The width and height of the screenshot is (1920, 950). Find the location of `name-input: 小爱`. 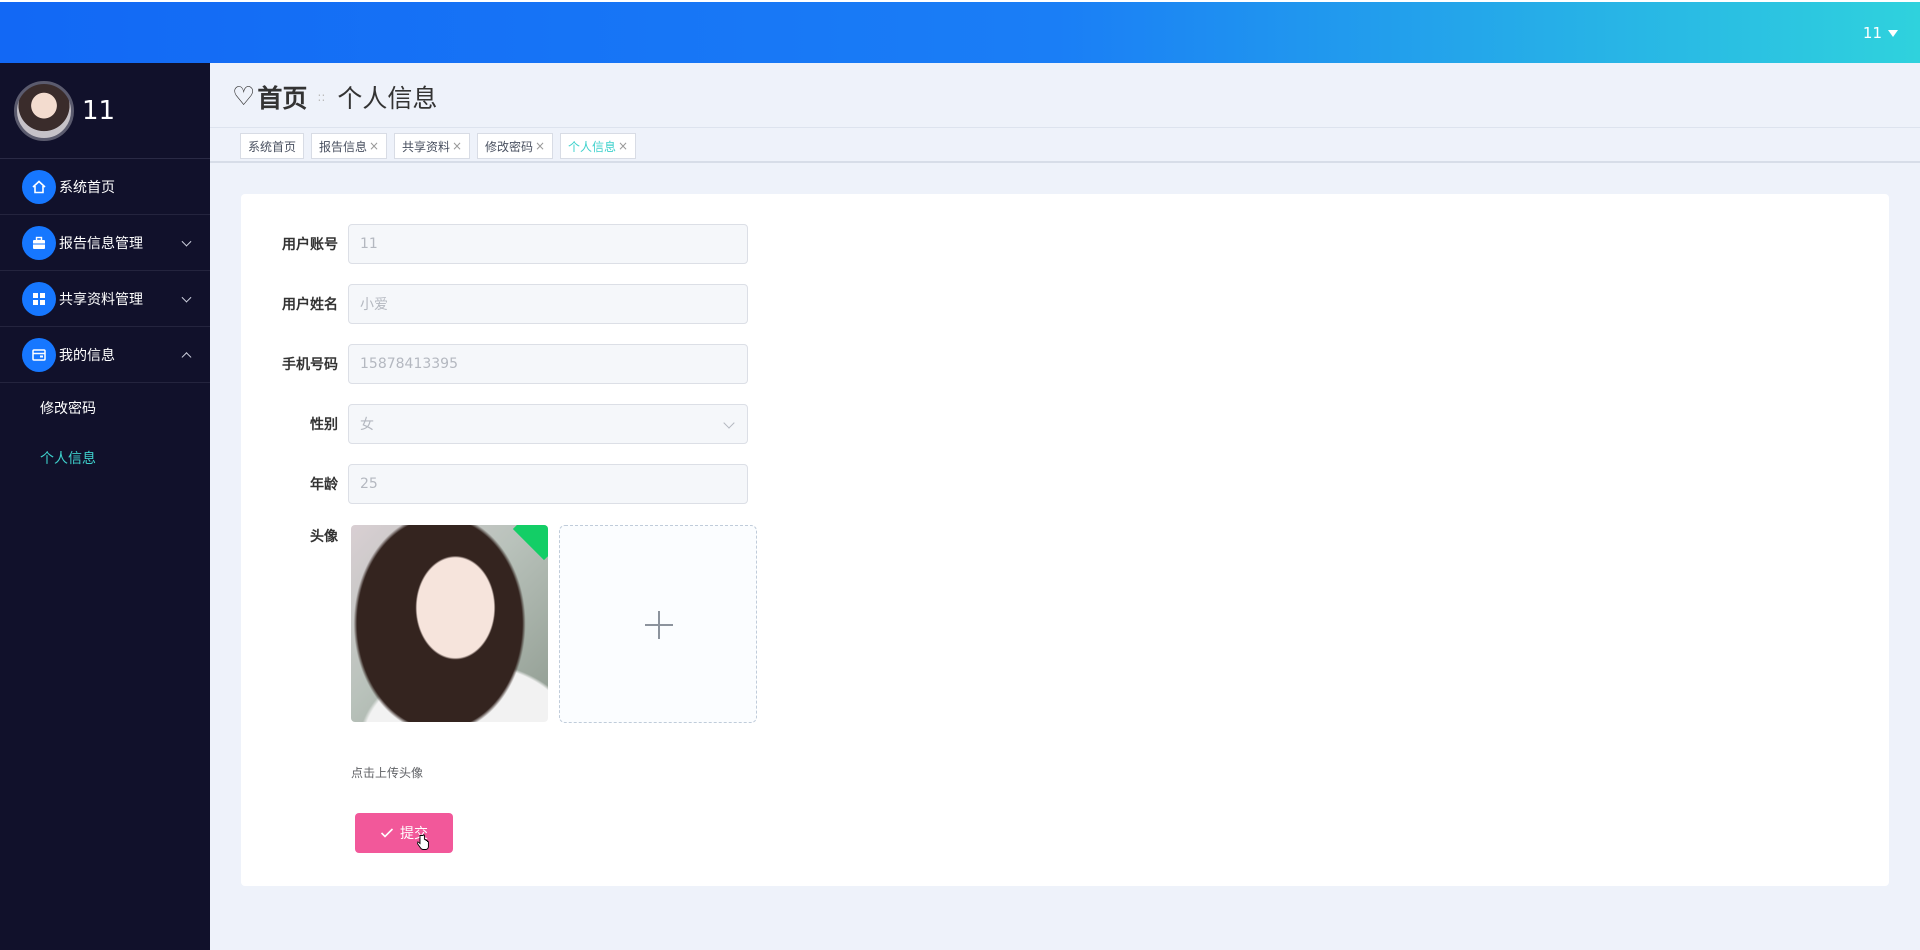

name-input: 小爱 is located at coordinates (548, 304).